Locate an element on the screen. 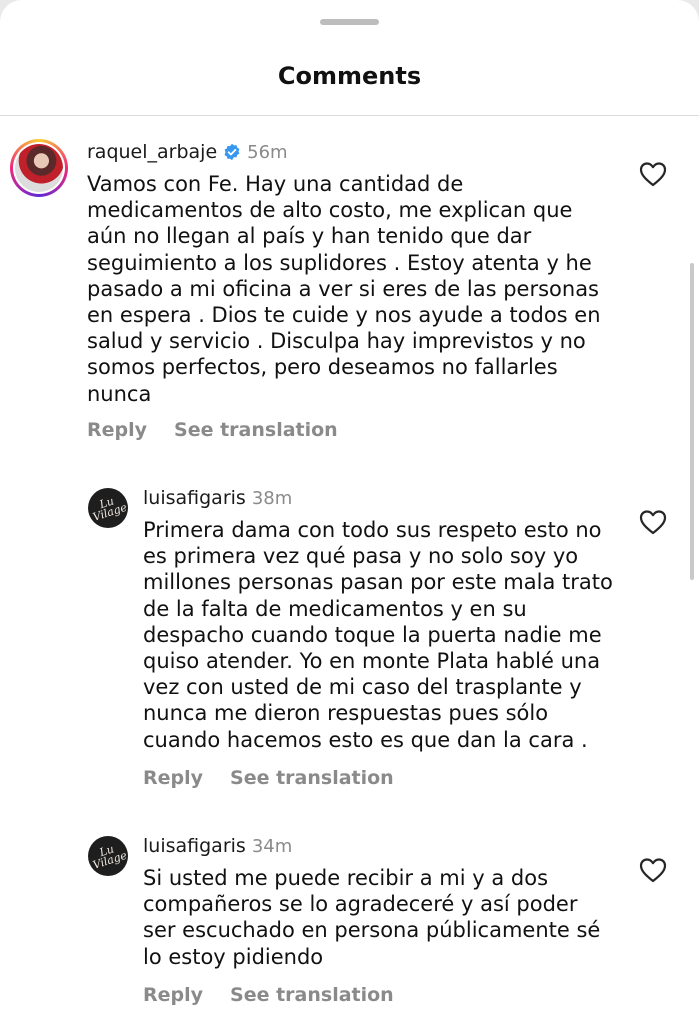 This screenshot has width=699, height=1024. comment-meta: luisafigaris 34m is located at coordinates (217, 846).